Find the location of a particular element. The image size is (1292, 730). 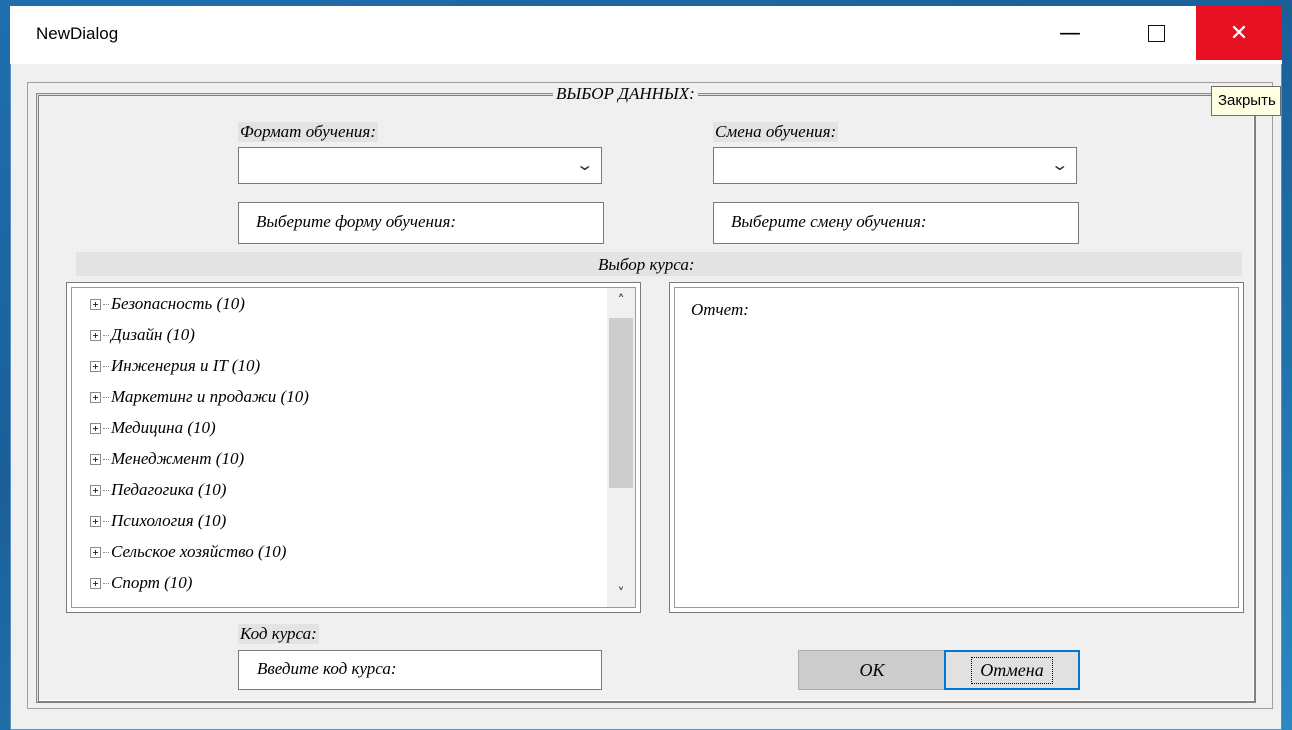

tree-item-label: Спорт (10) is located at coordinates (152, 582).